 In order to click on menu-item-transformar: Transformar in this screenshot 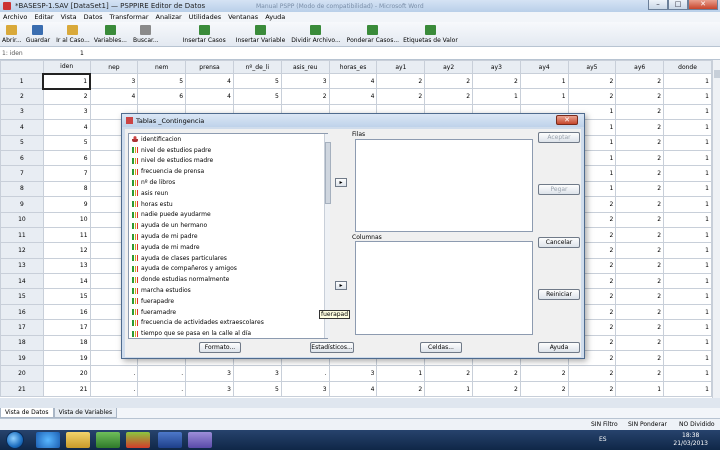, I will do `click(129, 17)`.